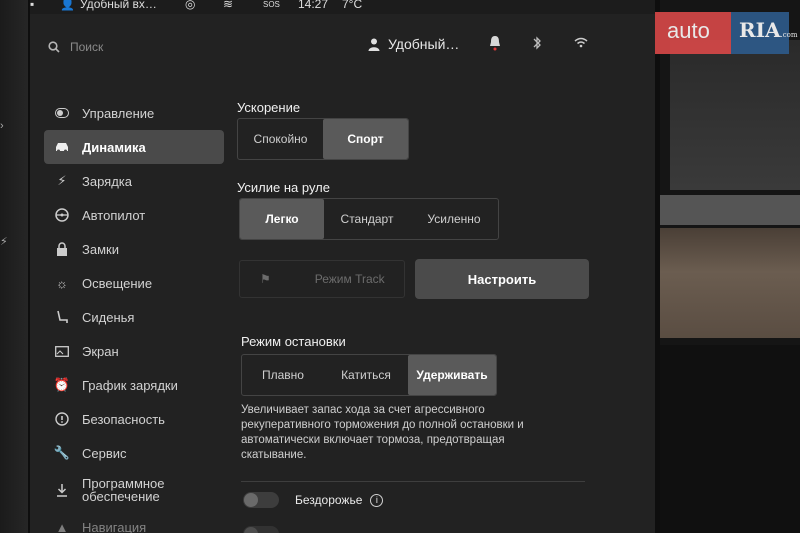  I want to click on track-mode-label: Режим Track, so click(349, 279).